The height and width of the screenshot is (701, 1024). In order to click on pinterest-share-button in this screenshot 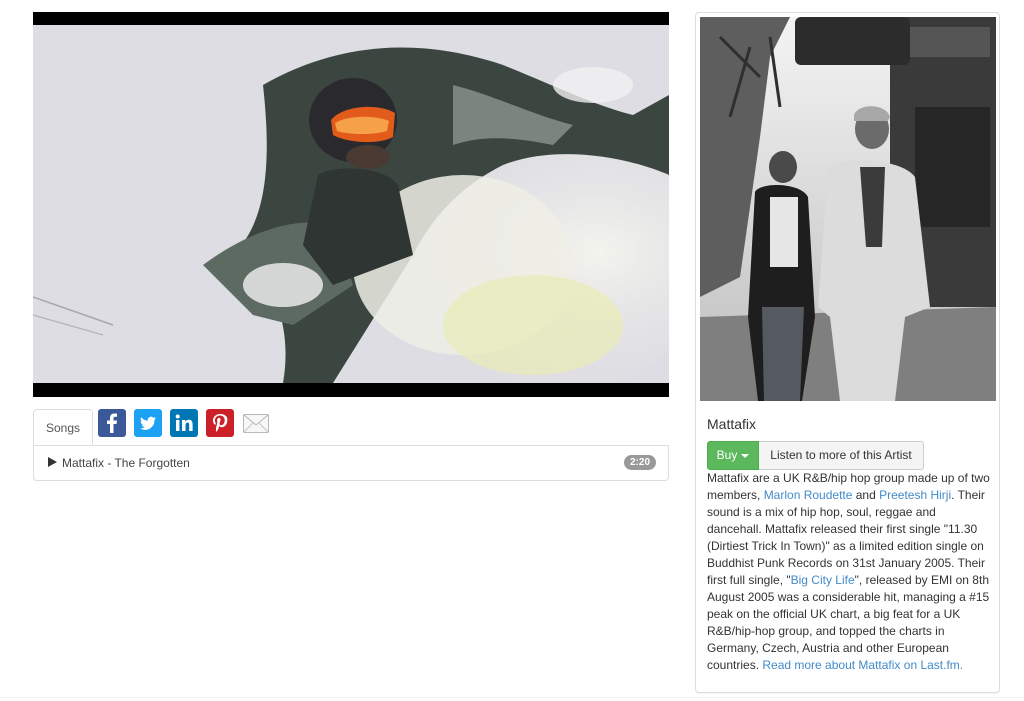, I will do `click(220, 423)`.